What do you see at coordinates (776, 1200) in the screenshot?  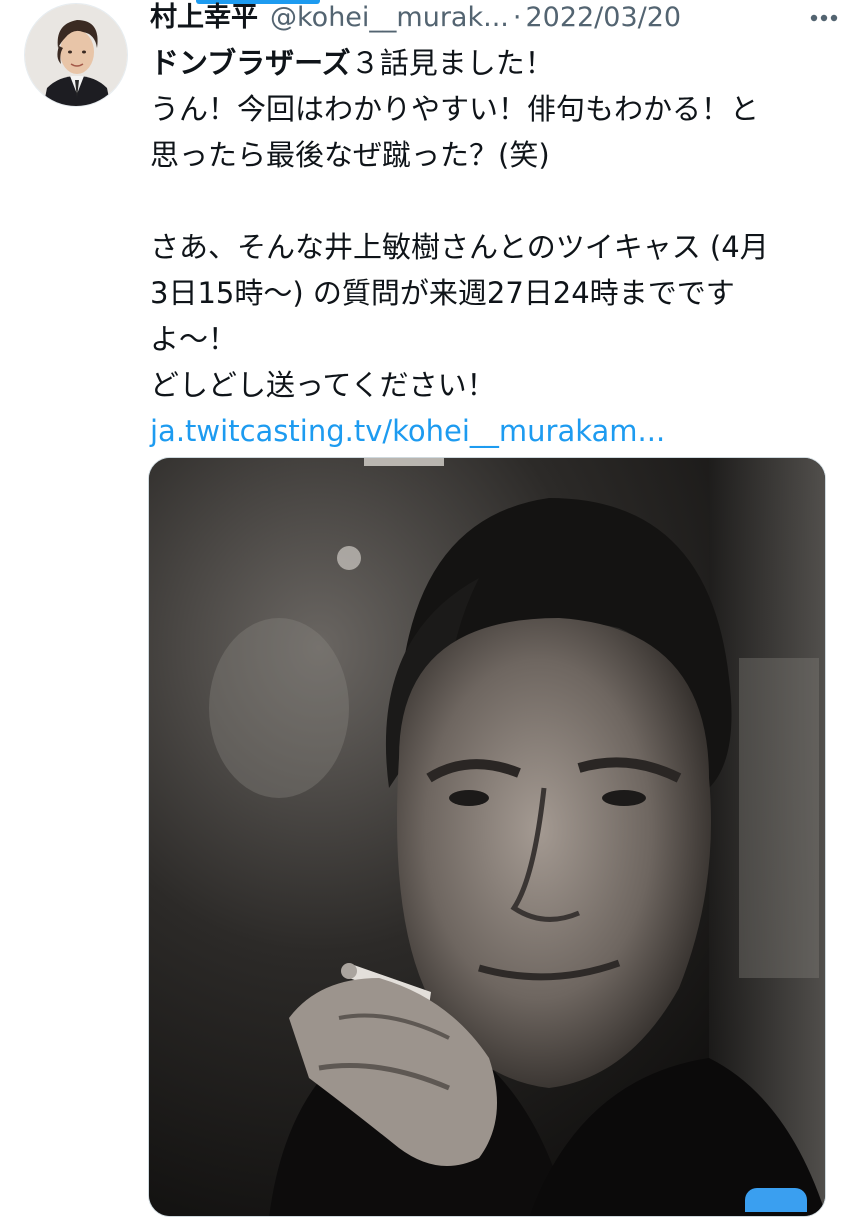 I see `media-badge` at bounding box center [776, 1200].